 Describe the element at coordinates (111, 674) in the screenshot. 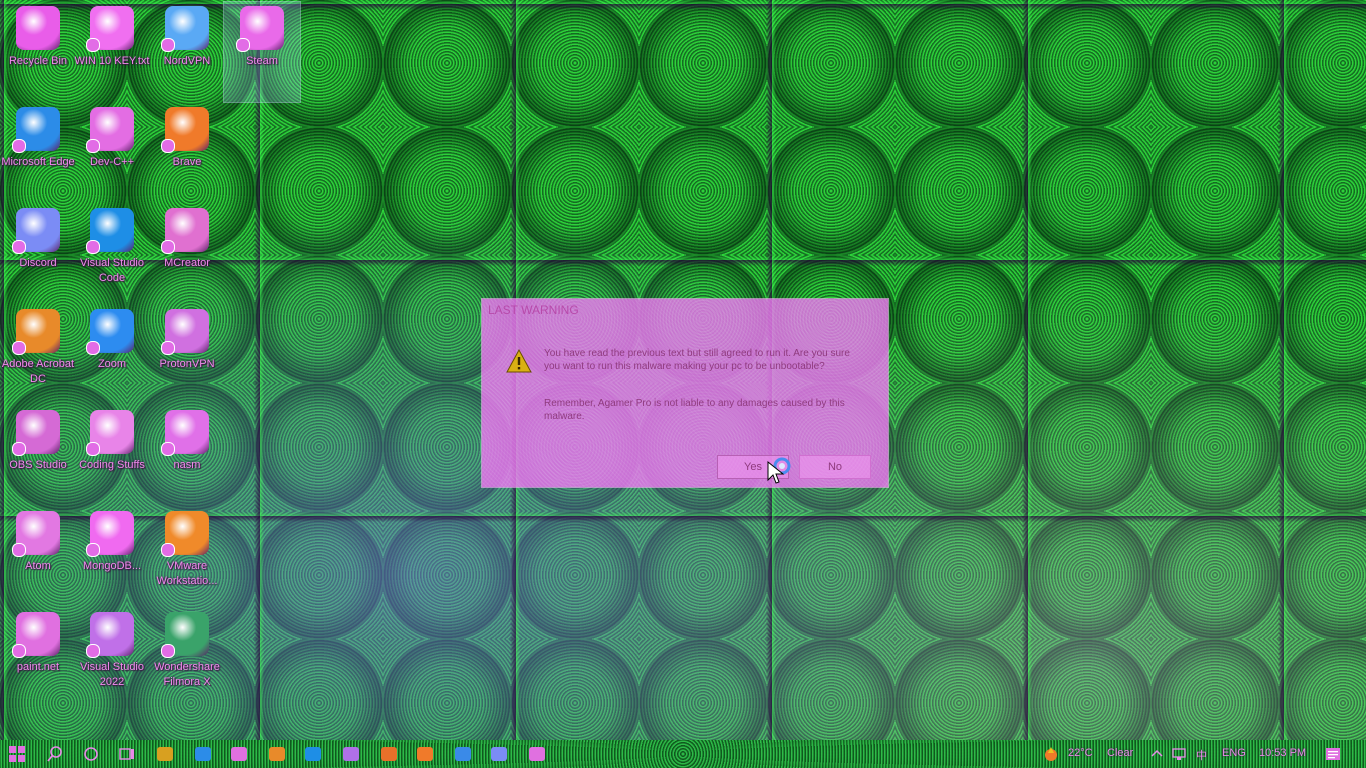

I see `desktop-icon-label: Visual Studio 2022` at that location.